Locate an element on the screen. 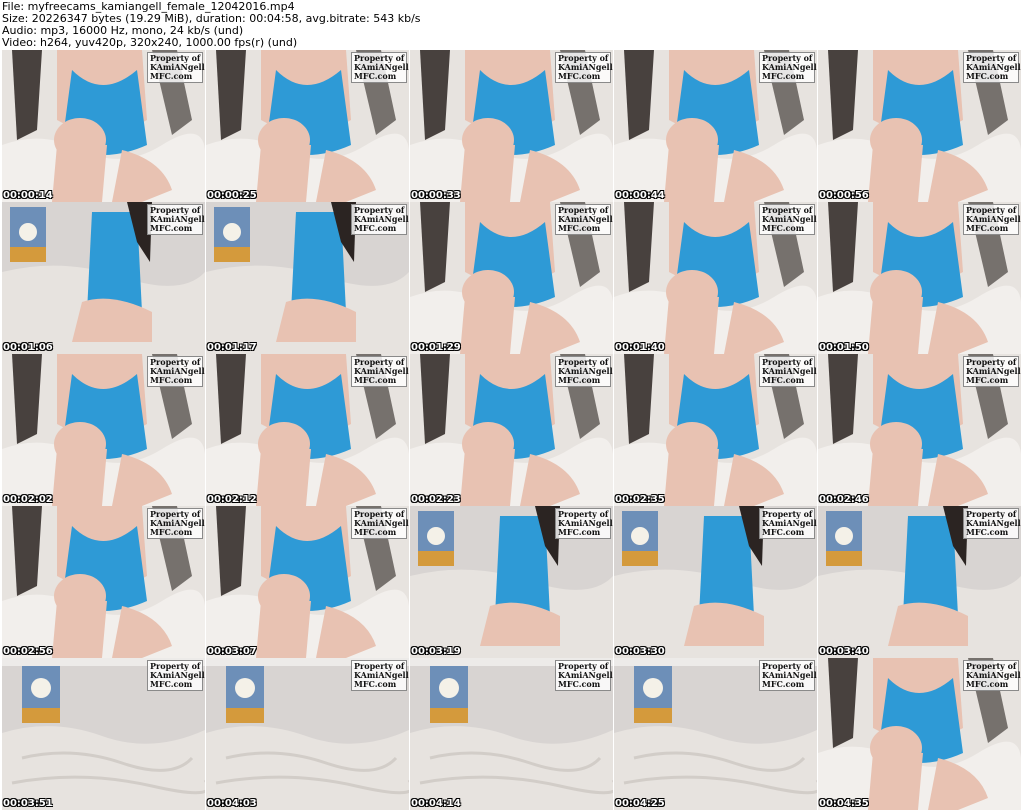 Image resolution: width=1024 pixels, height=811 pixels. thumbnail-timestamp: 00:02:35 is located at coordinates (640, 499).